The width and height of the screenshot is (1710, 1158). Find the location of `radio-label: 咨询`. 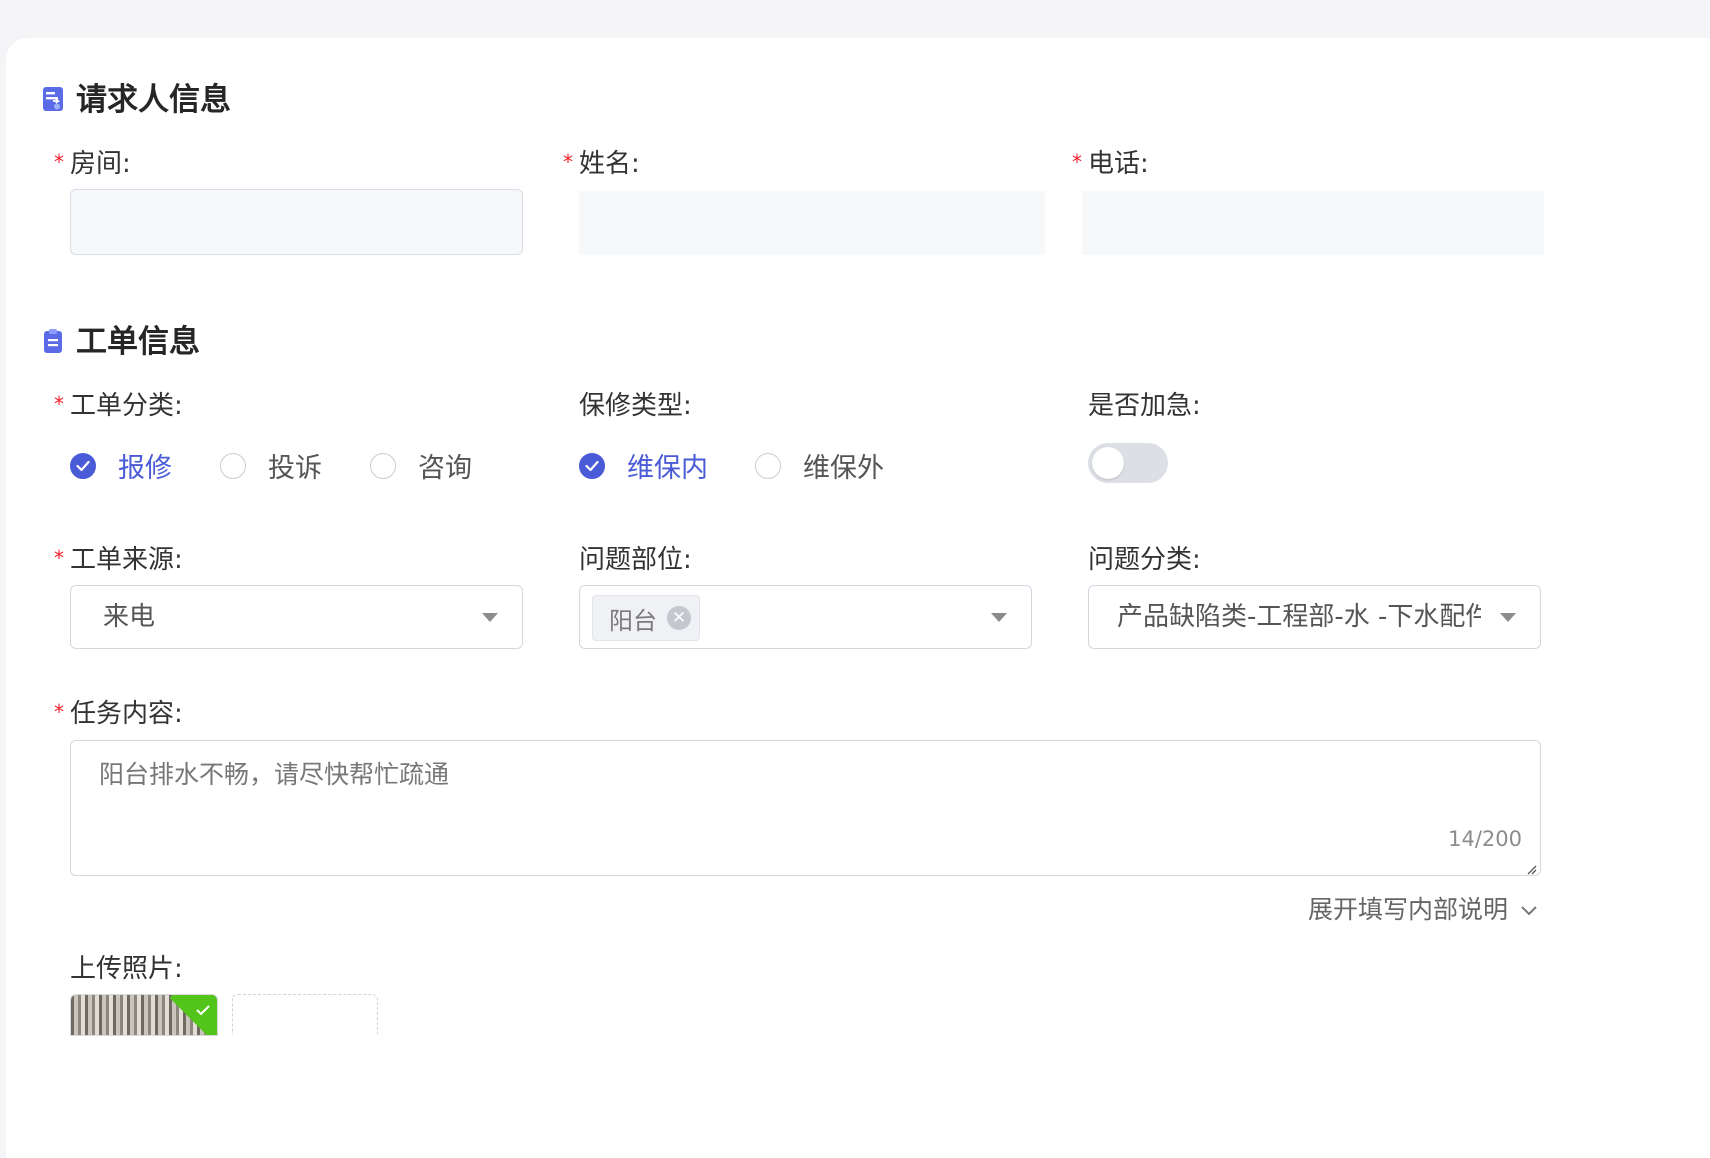

radio-label: 咨询 is located at coordinates (445, 468).